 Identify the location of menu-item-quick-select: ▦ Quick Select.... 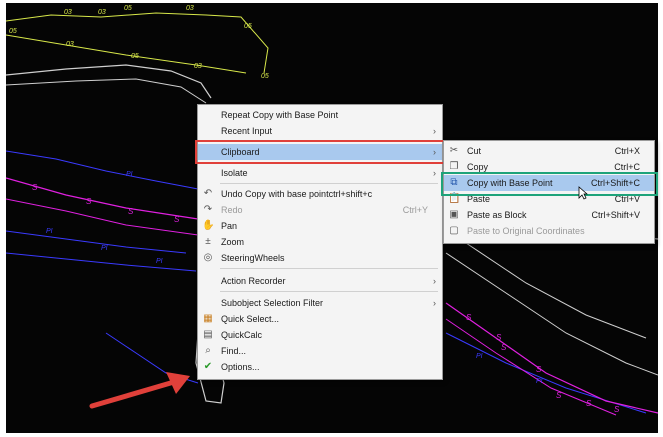
(320, 319).